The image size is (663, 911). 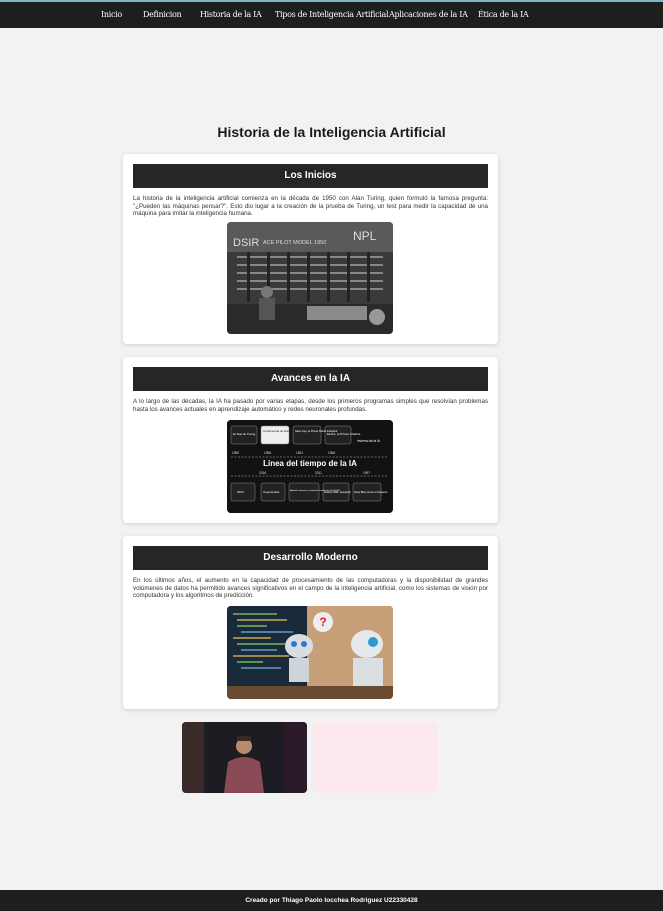 I want to click on timeline-year-3: 1961, so click(x=299, y=453).